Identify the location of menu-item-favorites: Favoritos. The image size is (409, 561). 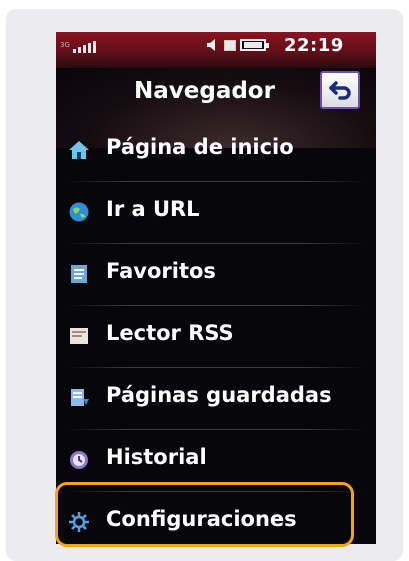
(216, 275).